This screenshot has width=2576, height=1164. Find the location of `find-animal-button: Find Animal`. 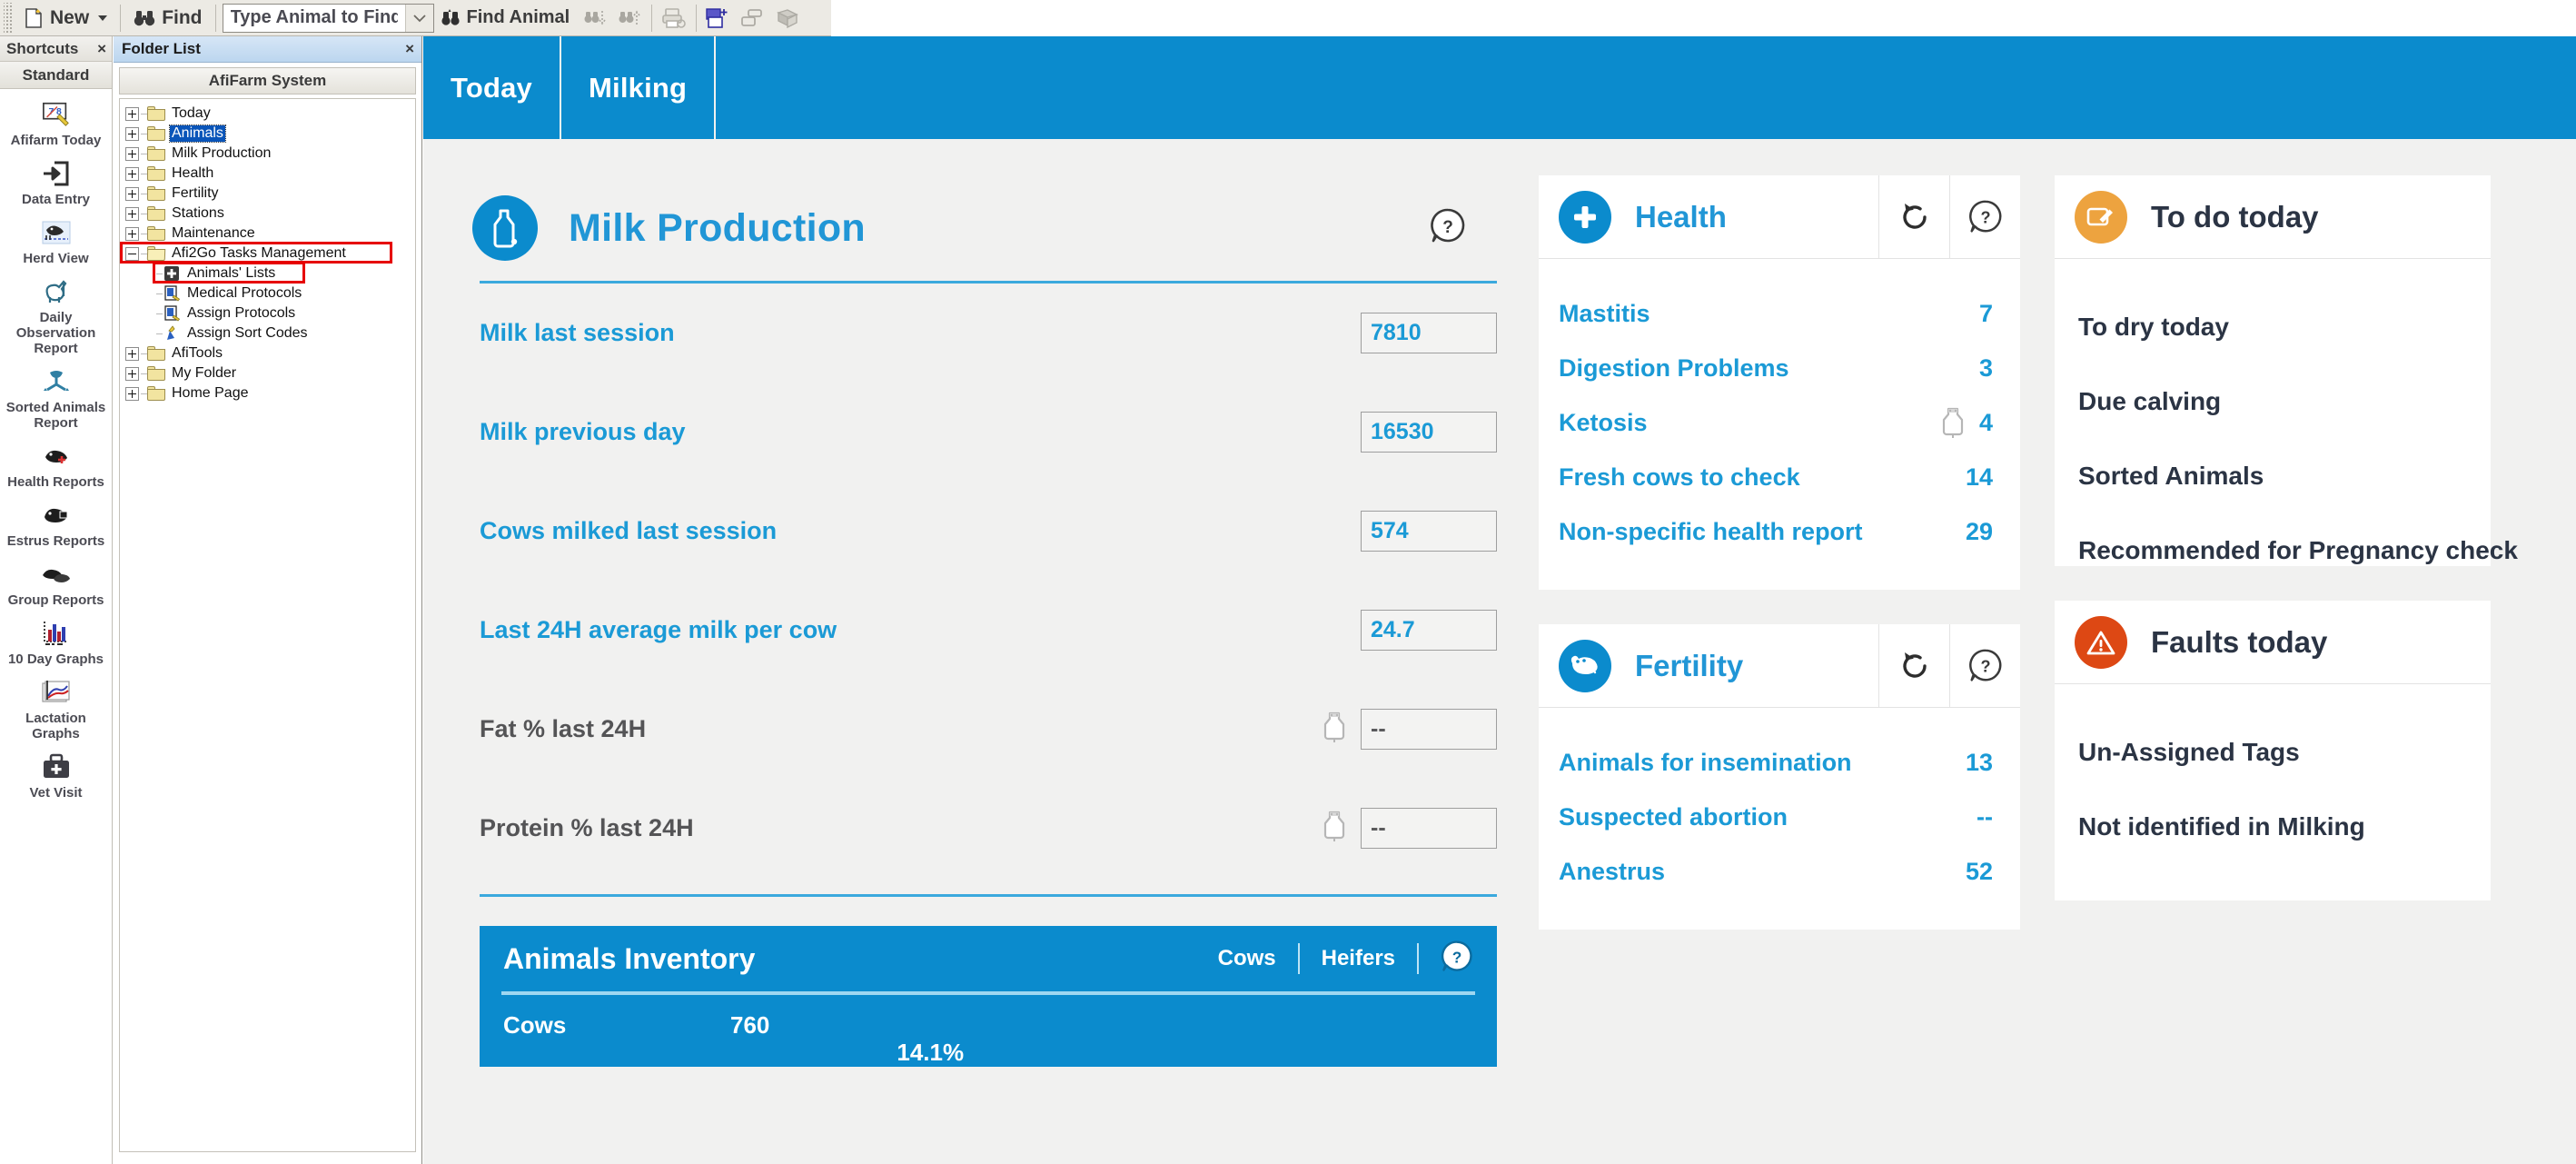

find-animal-button: Find Animal is located at coordinates (507, 19).